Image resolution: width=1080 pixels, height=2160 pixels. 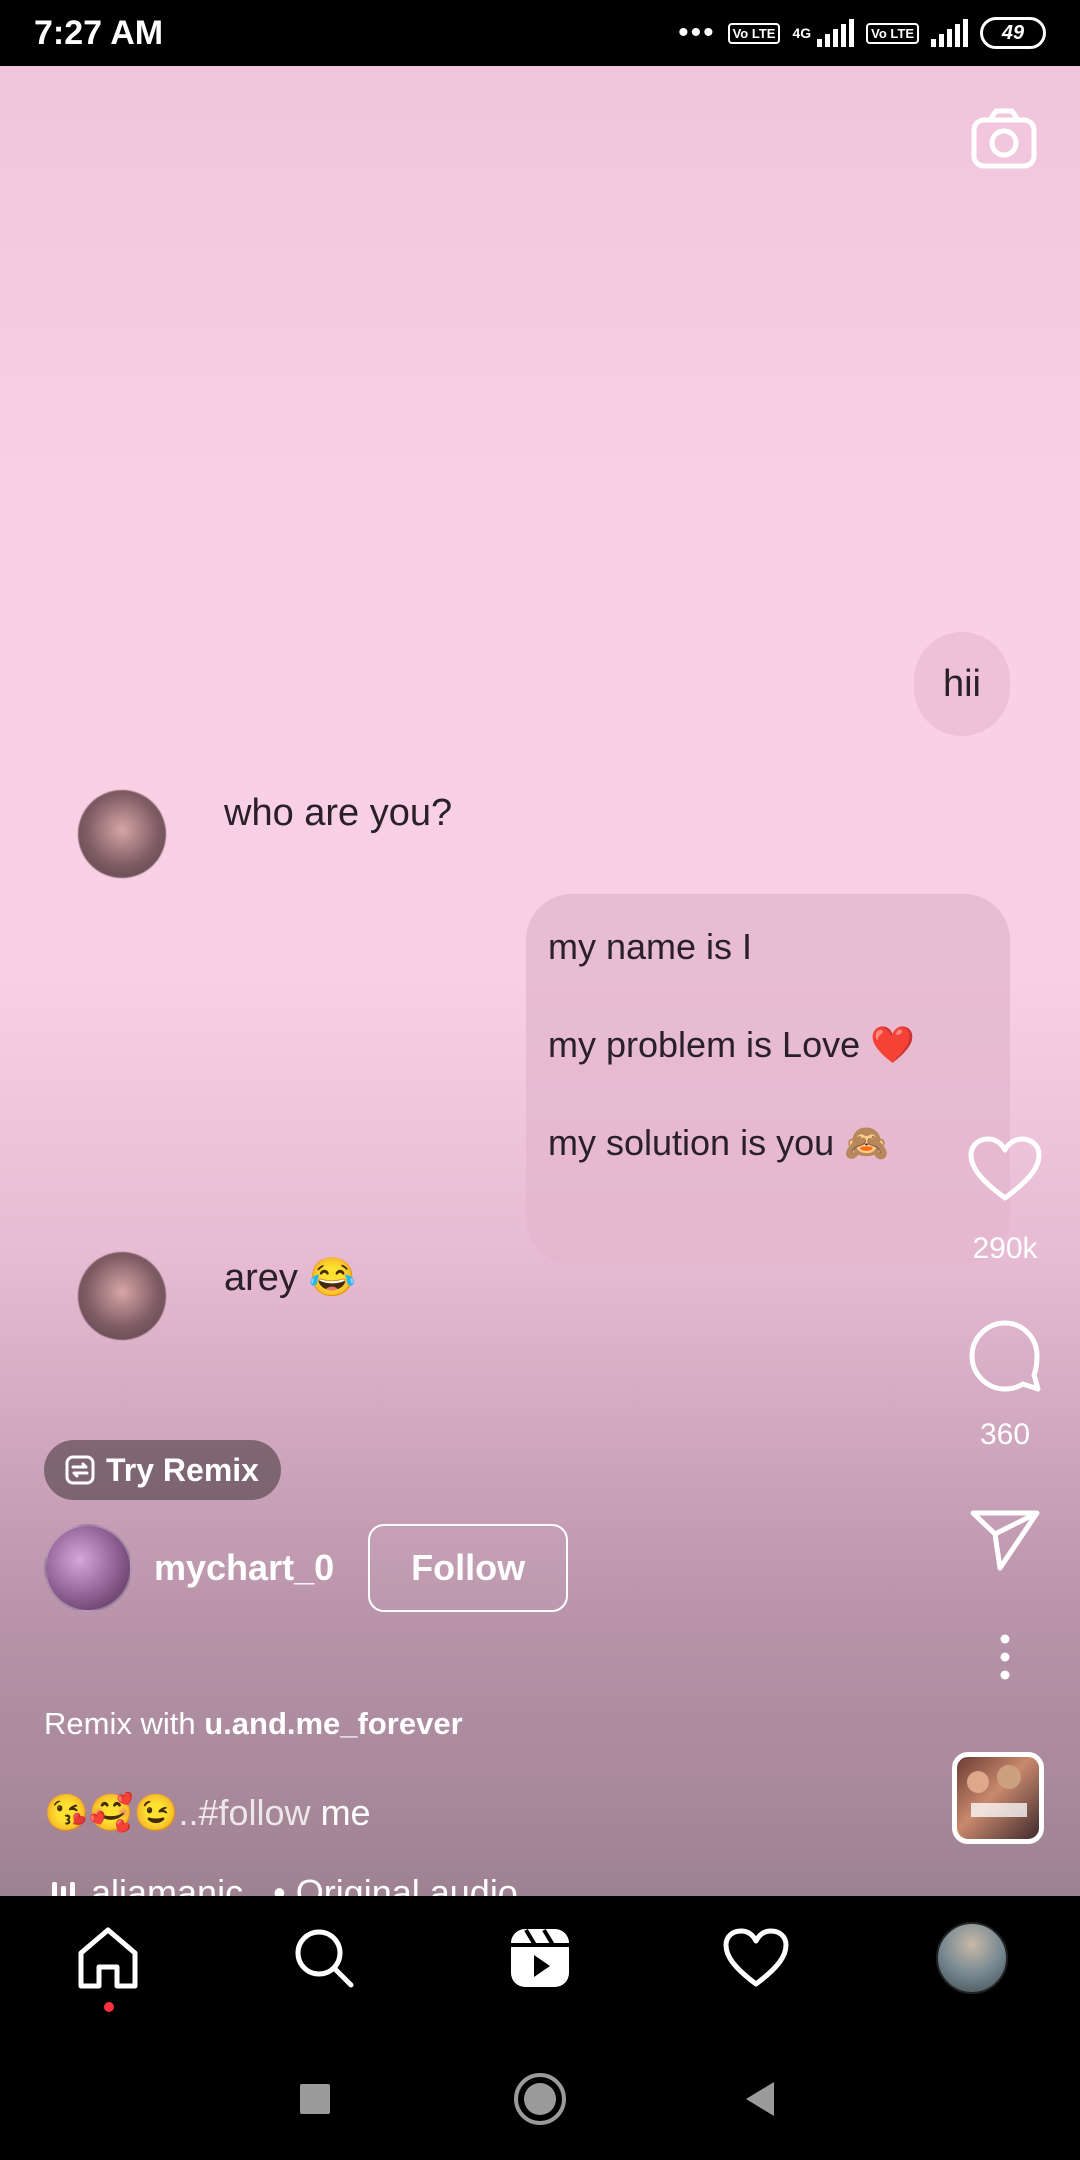 I want to click on message-line-name: my name is I, so click(x=650, y=946).